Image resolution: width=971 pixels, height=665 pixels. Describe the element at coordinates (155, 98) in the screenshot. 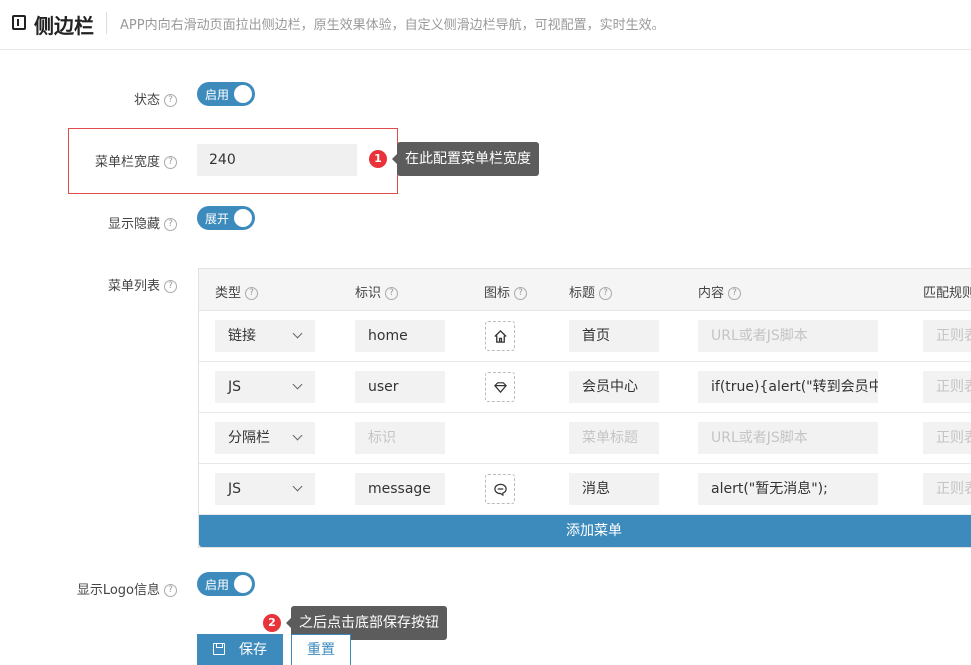

I see `status-label: 状态?` at that location.